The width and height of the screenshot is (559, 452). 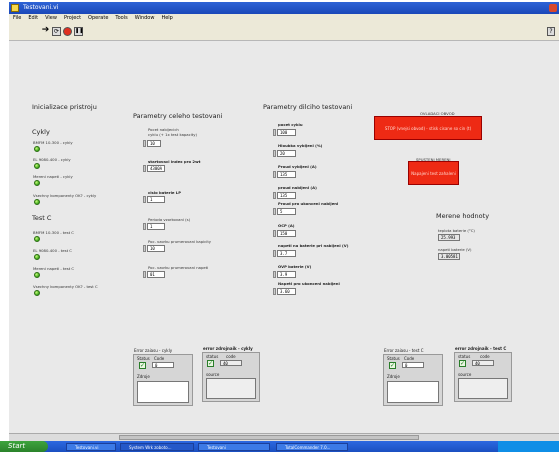 What do you see at coordinates (297, 187) in the screenshot?
I see `partial-field-label: proud nabijeni (A)` at bounding box center [297, 187].